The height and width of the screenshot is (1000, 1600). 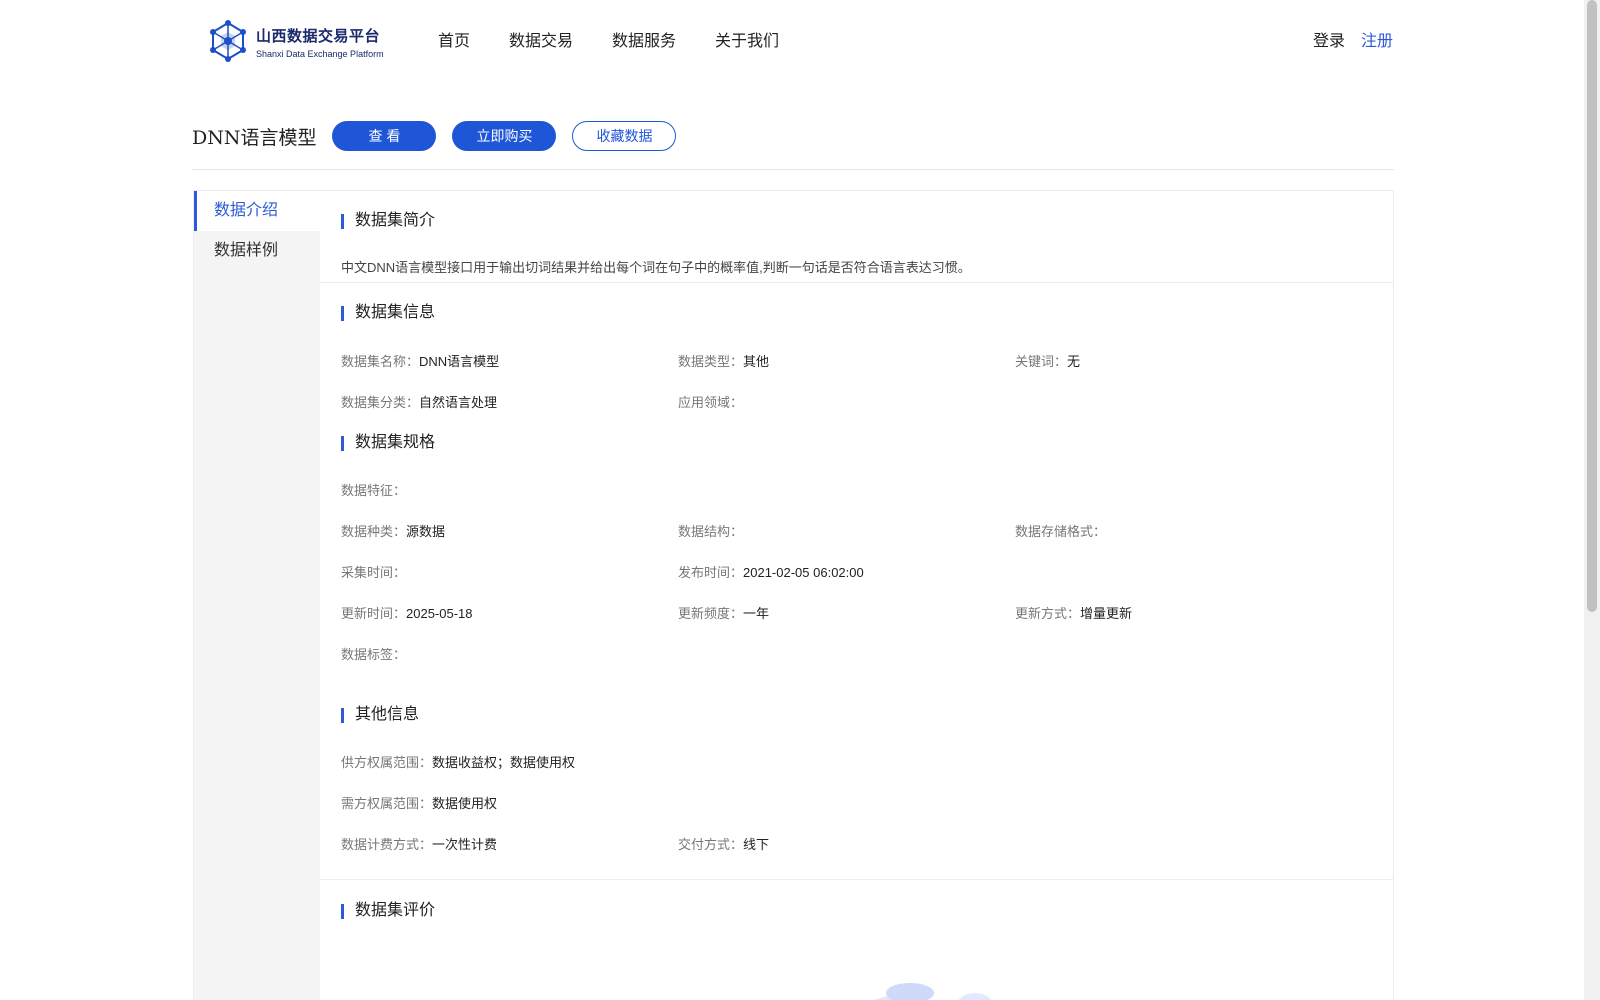 I want to click on empty-review-illustration-icon, so click(x=932, y=991).